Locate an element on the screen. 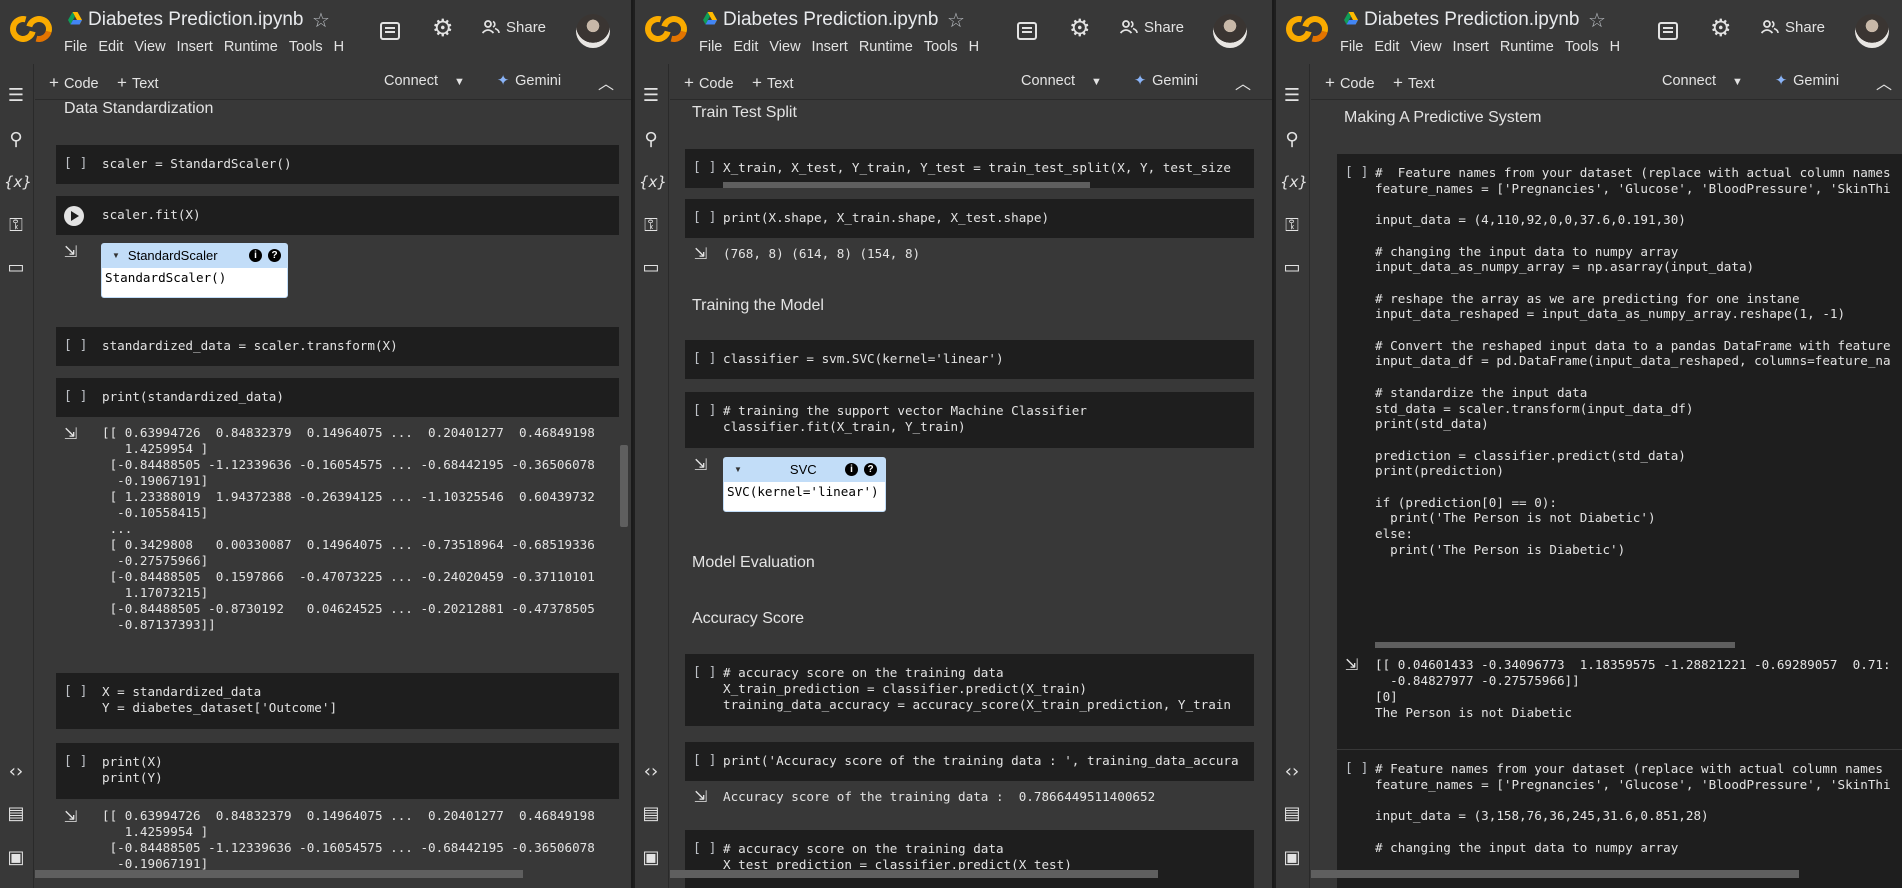 Image resolution: width=1902 pixels, height=888 pixels. cell-code: classifier = svm.SVC(kernel='linear') is located at coordinates (863, 359).